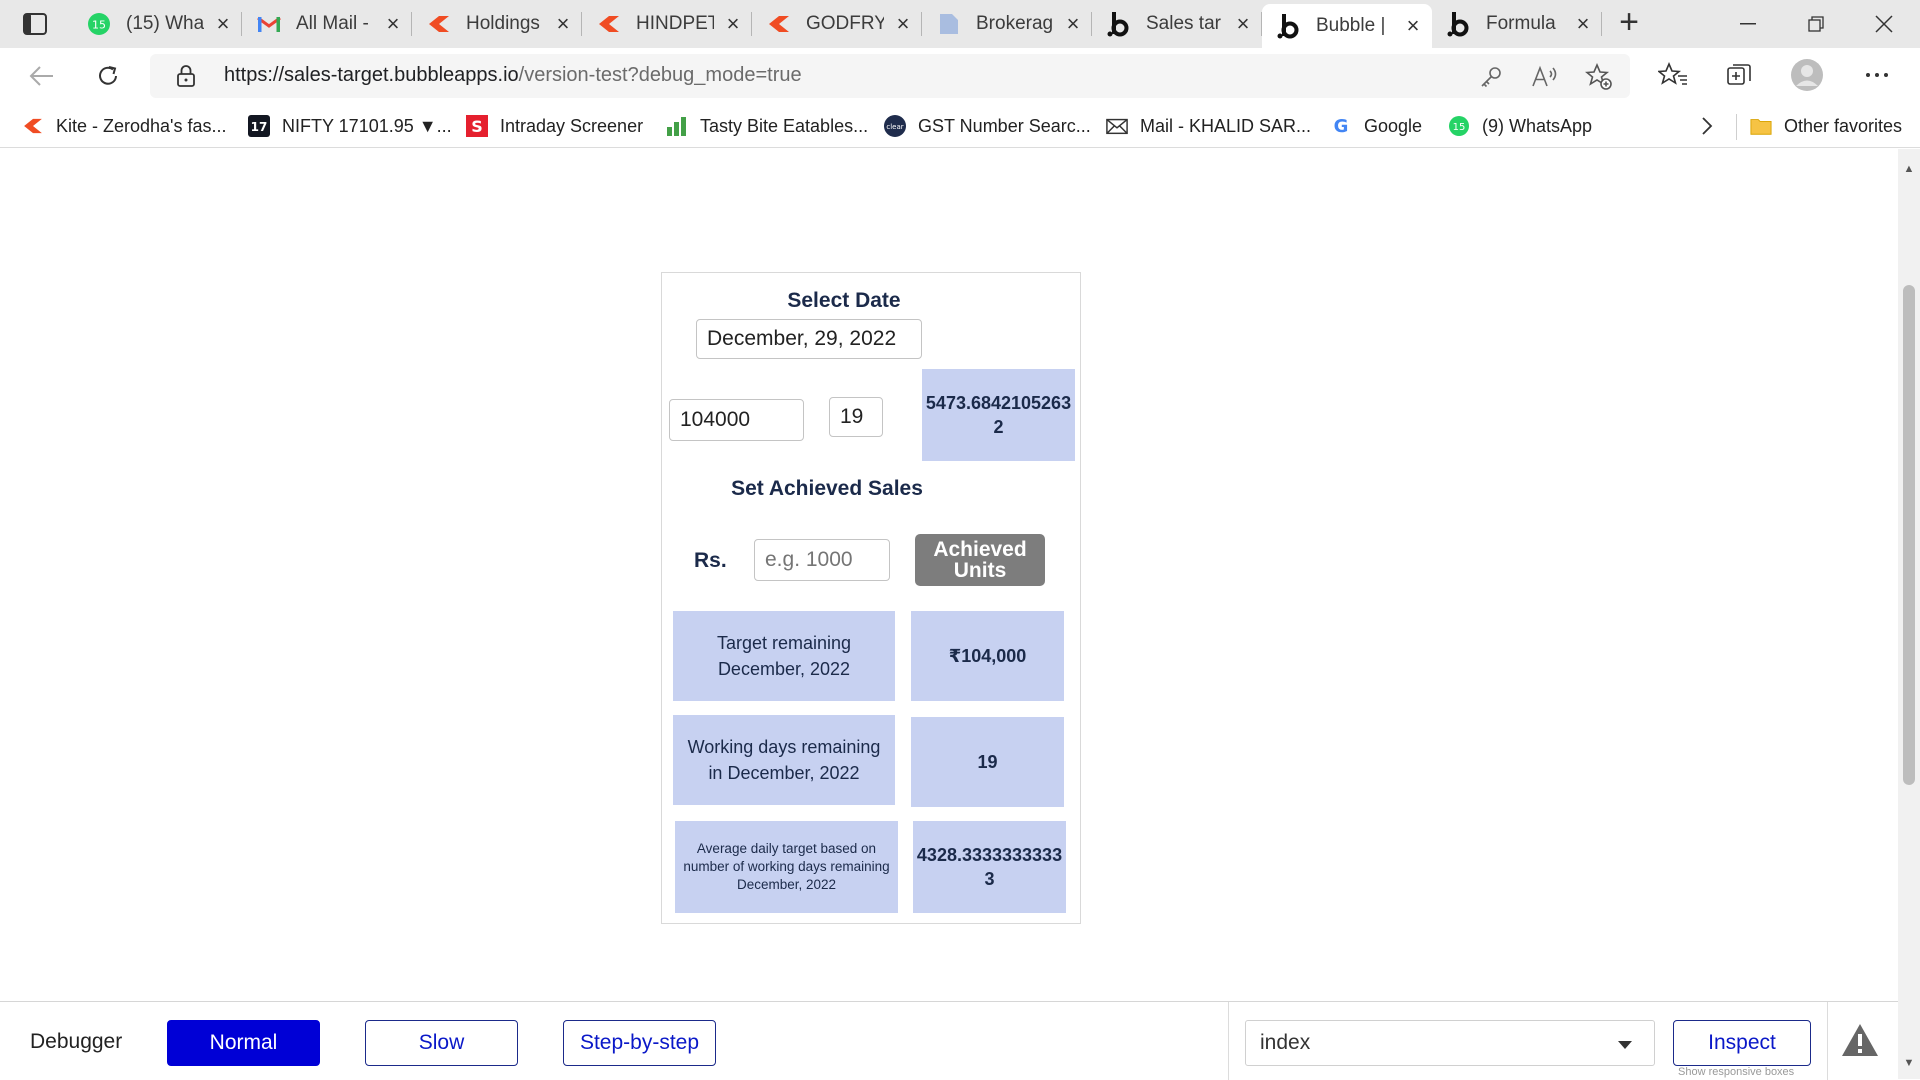 The height and width of the screenshot is (1080, 1920). I want to click on working-days-remaining-value: 19, so click(987, 762).